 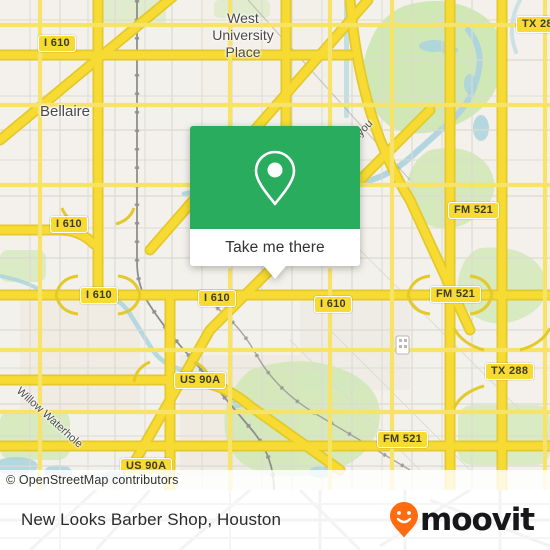 I want to click on page-title-text: New Looks Barber Shop, Houston, so click(x=151, y=519).